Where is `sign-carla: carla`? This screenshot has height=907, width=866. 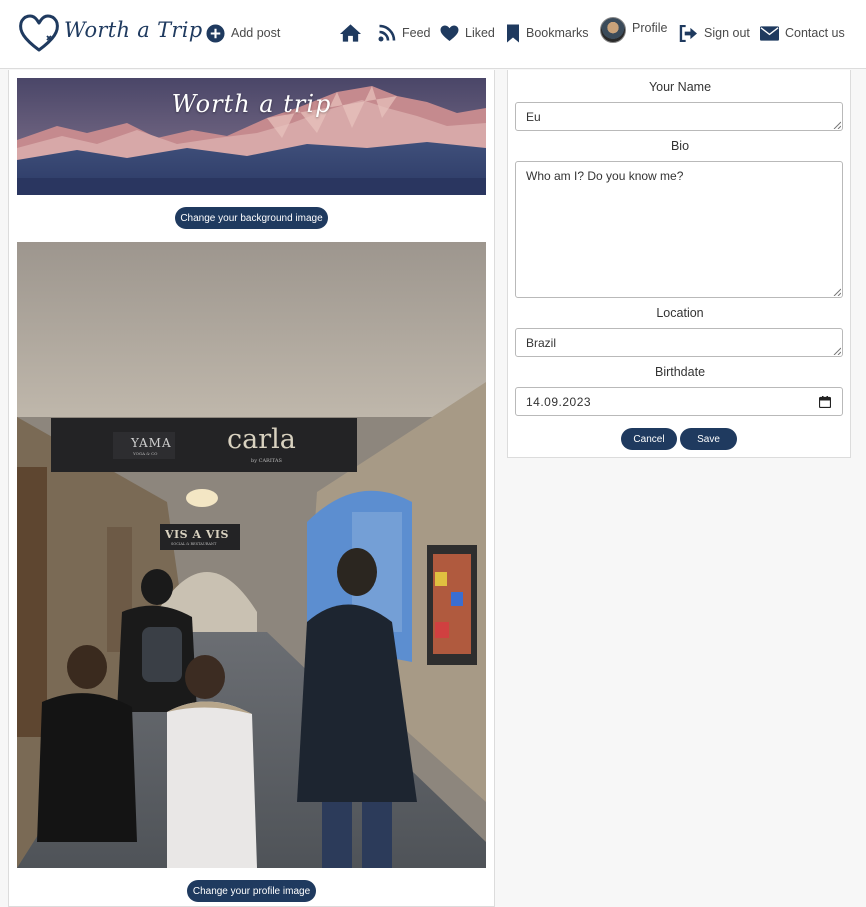 sign-carla: carla is located at coordinates (261, 439).